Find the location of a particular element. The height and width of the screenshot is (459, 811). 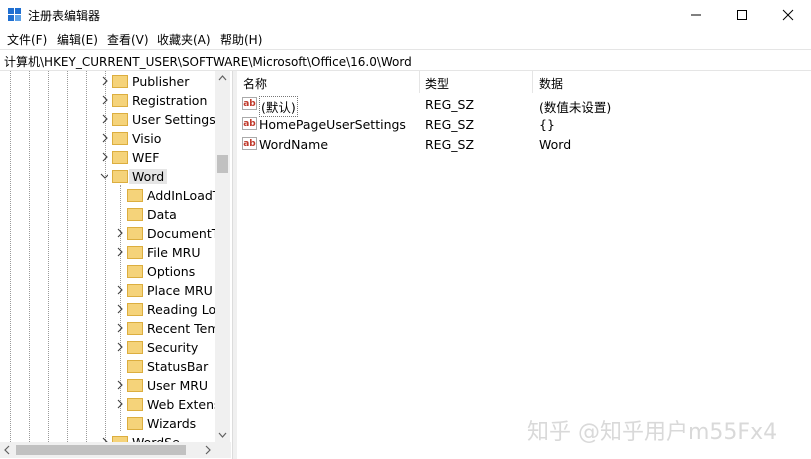

minimize-button is located at coordinates (696, 15).